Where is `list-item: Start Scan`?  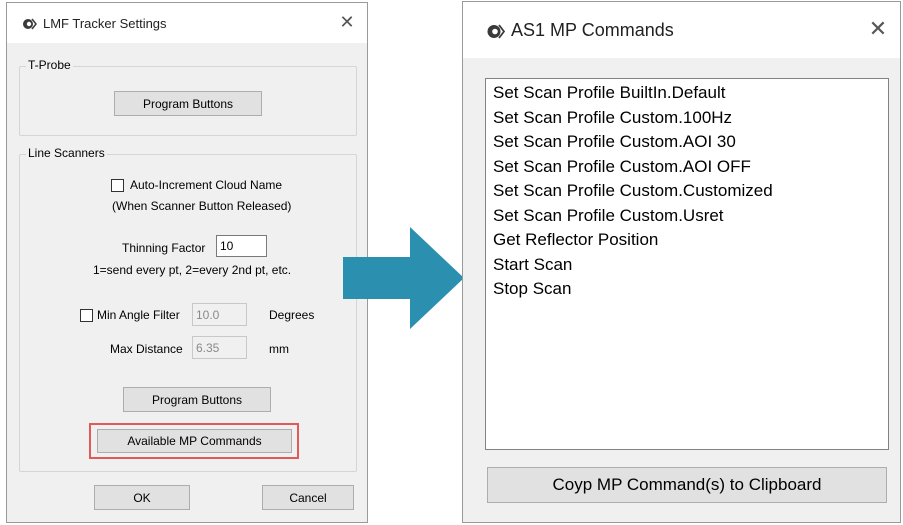 list-item: Start Scan is located at coordinates (532, 265).